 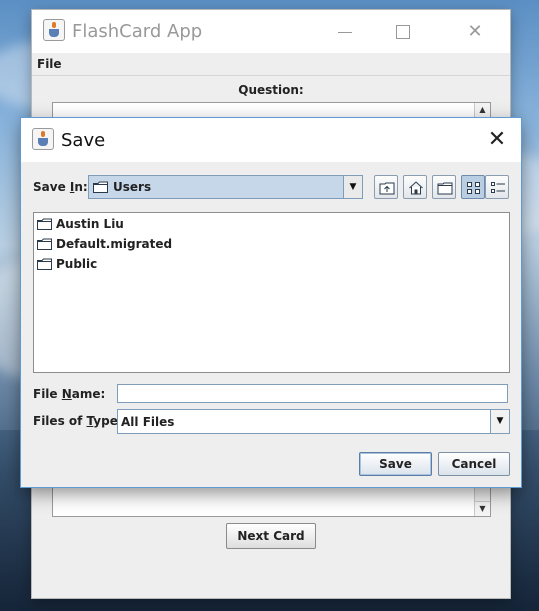 I want to click on menu-file: File, so click(x=49, y=64).